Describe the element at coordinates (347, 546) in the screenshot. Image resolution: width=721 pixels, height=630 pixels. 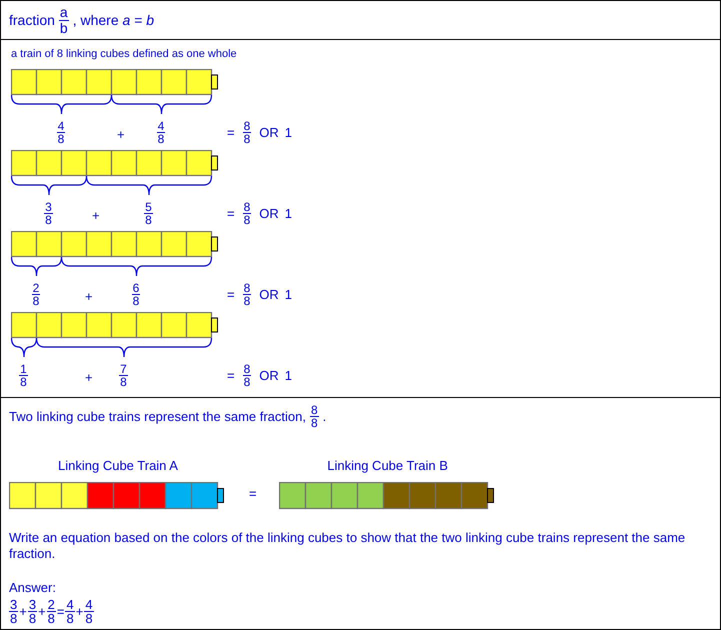
I see `question-text: Write an equation based on the colors of the linking cubes to show that the two linking cube trains represent the same fraction.` at that location.